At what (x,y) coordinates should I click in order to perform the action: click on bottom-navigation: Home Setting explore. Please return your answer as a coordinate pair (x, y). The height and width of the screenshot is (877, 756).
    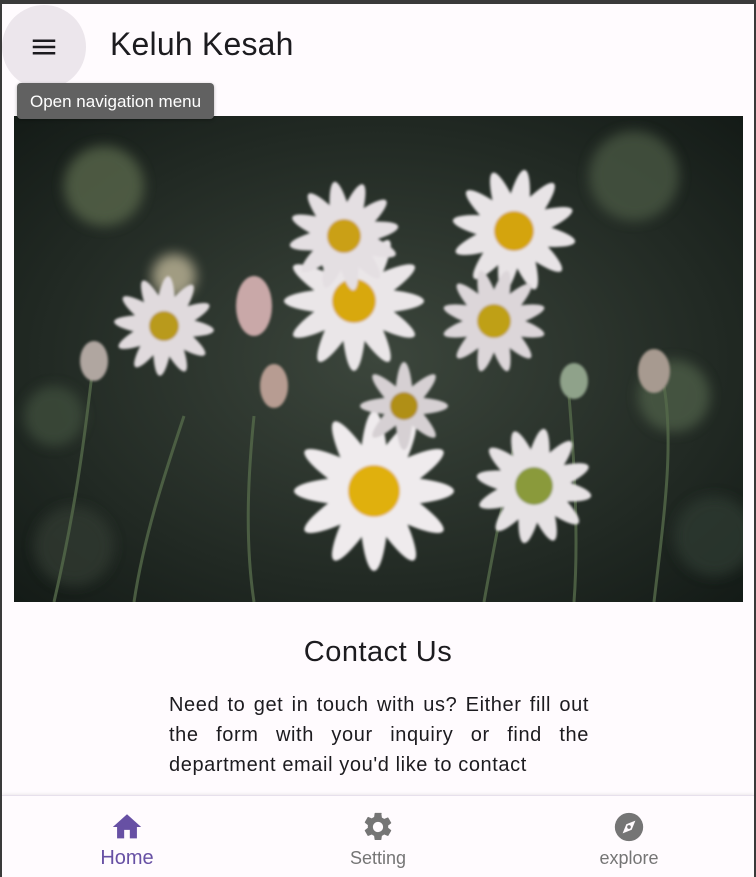
    Looking at the image, I should click on (378, 836).